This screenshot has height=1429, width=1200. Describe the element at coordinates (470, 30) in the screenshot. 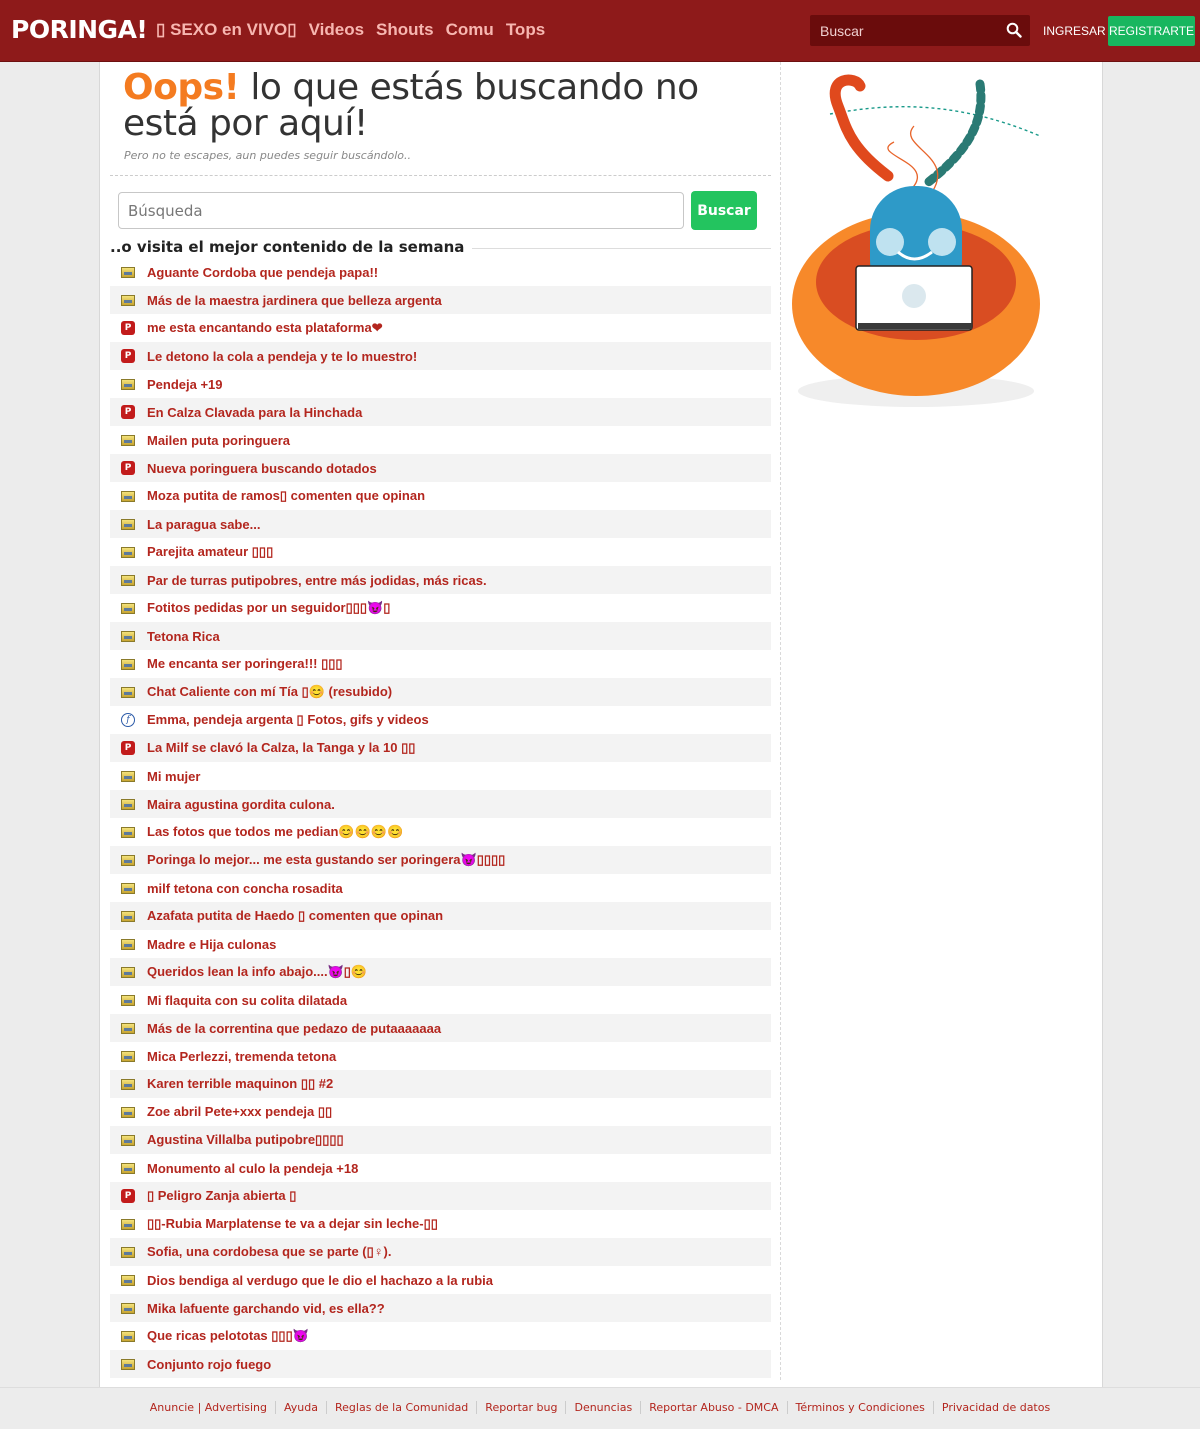

I see `nav-comu: Comu` at that location.